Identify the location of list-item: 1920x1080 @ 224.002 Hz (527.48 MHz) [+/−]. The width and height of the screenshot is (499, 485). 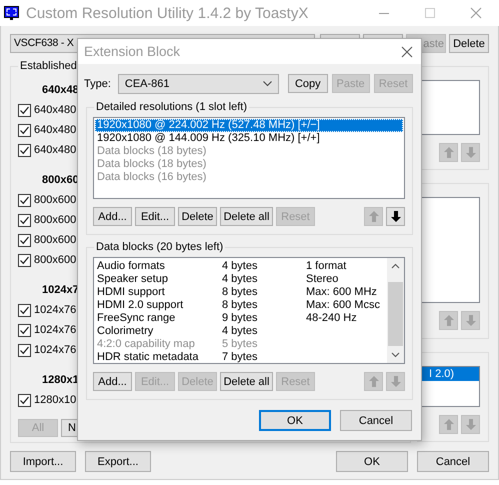
(249, 125).